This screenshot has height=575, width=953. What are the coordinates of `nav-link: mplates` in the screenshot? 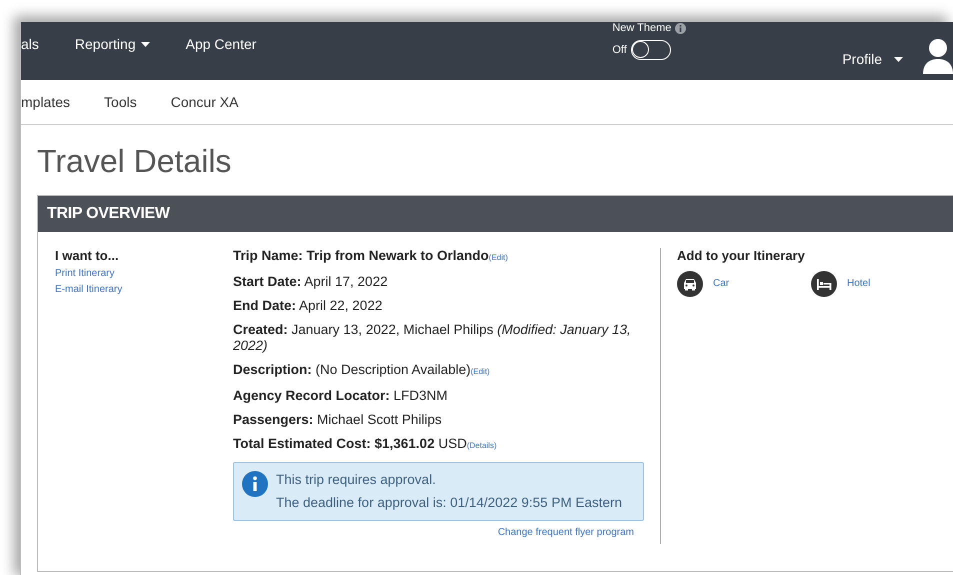 It's located at (45, 102).